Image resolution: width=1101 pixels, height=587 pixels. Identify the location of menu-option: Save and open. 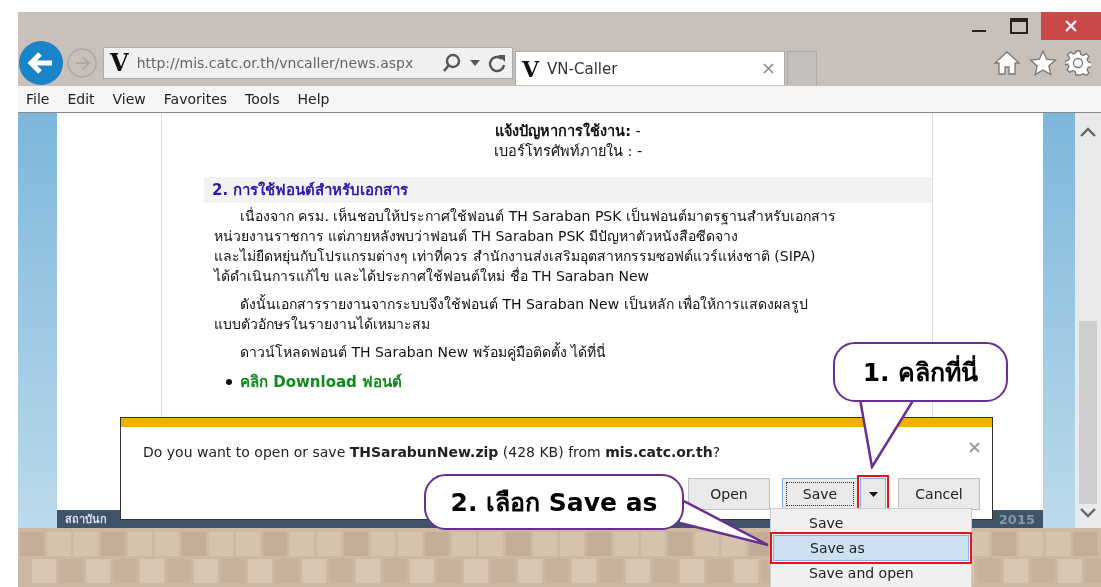
(871, 573).